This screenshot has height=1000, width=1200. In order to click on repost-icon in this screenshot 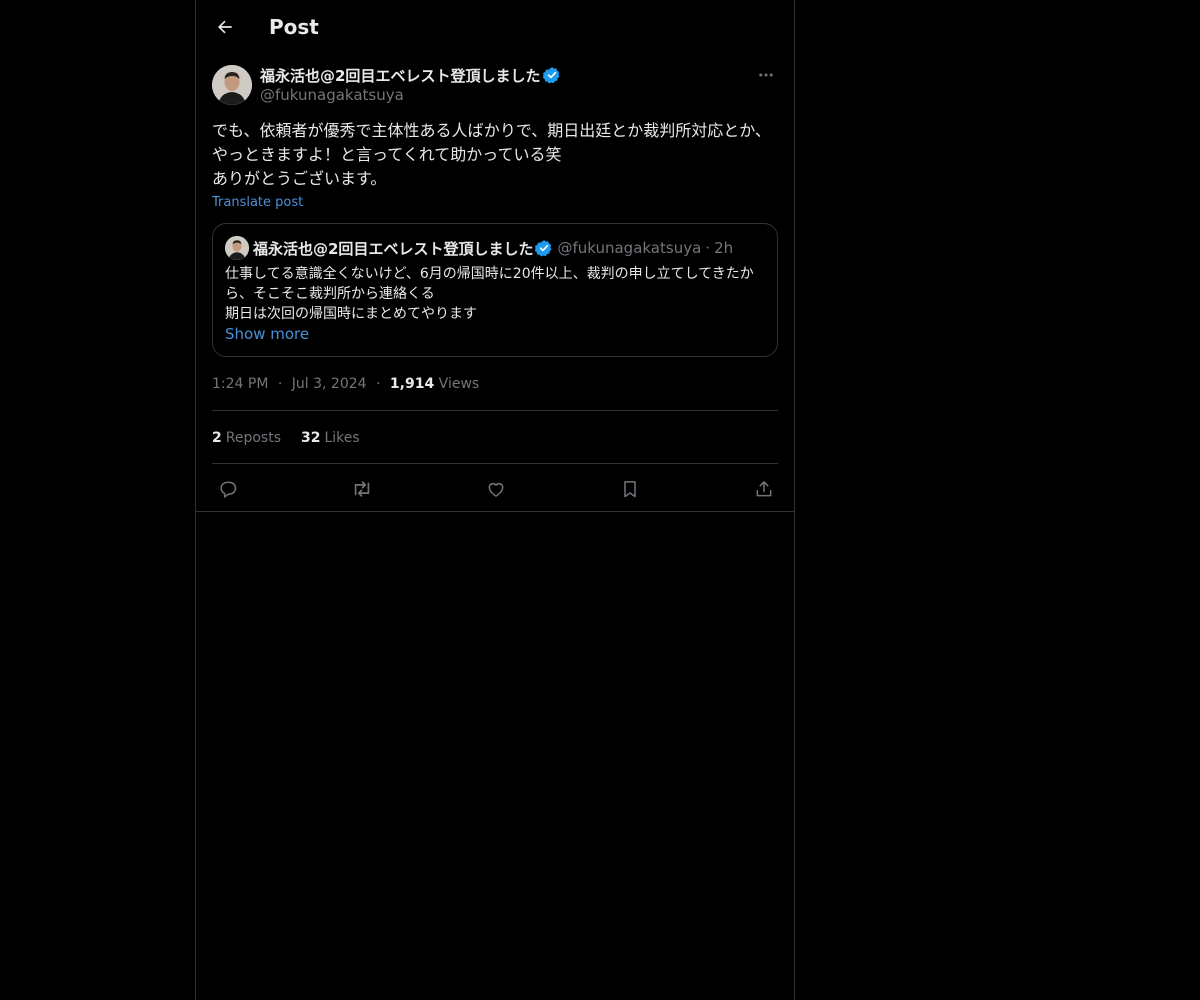, I will do `click(362, 489)`.